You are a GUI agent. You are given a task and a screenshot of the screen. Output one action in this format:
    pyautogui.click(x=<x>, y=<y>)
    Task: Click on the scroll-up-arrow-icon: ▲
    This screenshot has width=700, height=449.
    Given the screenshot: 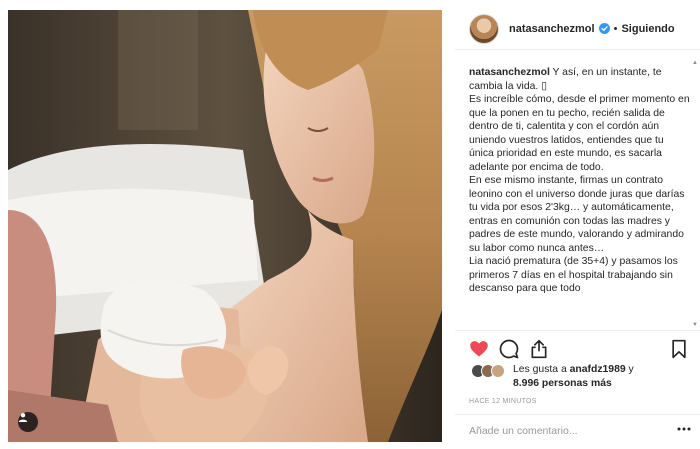 What is the action you would take?
    pyautogui.click(x=695, y=63)
    